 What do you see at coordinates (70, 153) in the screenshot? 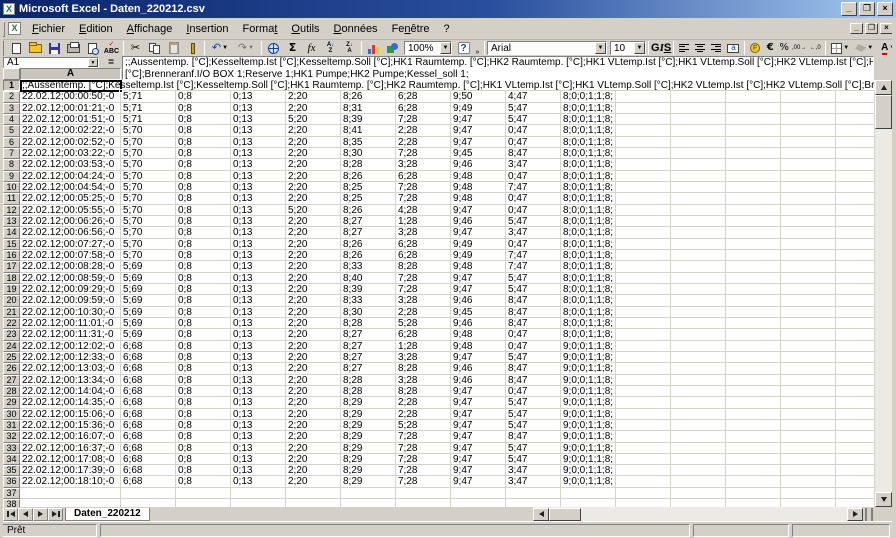
I see `cell: 22.02.12;00:03:22;-0` at bounding box center [70, 153].